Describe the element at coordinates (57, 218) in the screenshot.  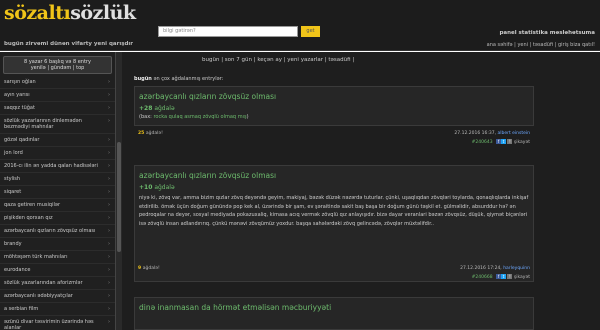
I see `sidebar-topic-item: pişikden qorxan qız ›` at that location.